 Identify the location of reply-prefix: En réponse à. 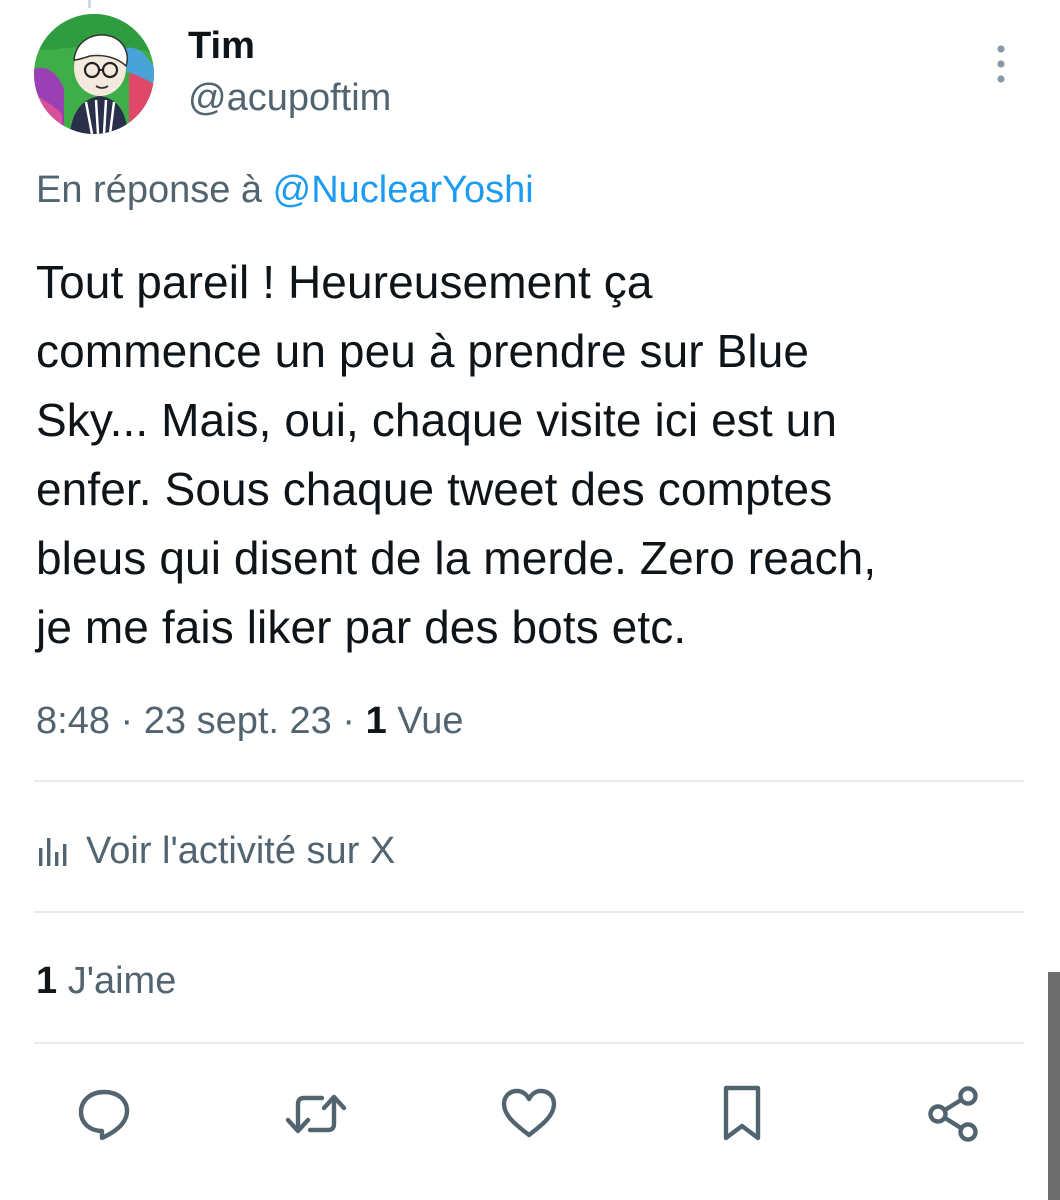
(149, 190).